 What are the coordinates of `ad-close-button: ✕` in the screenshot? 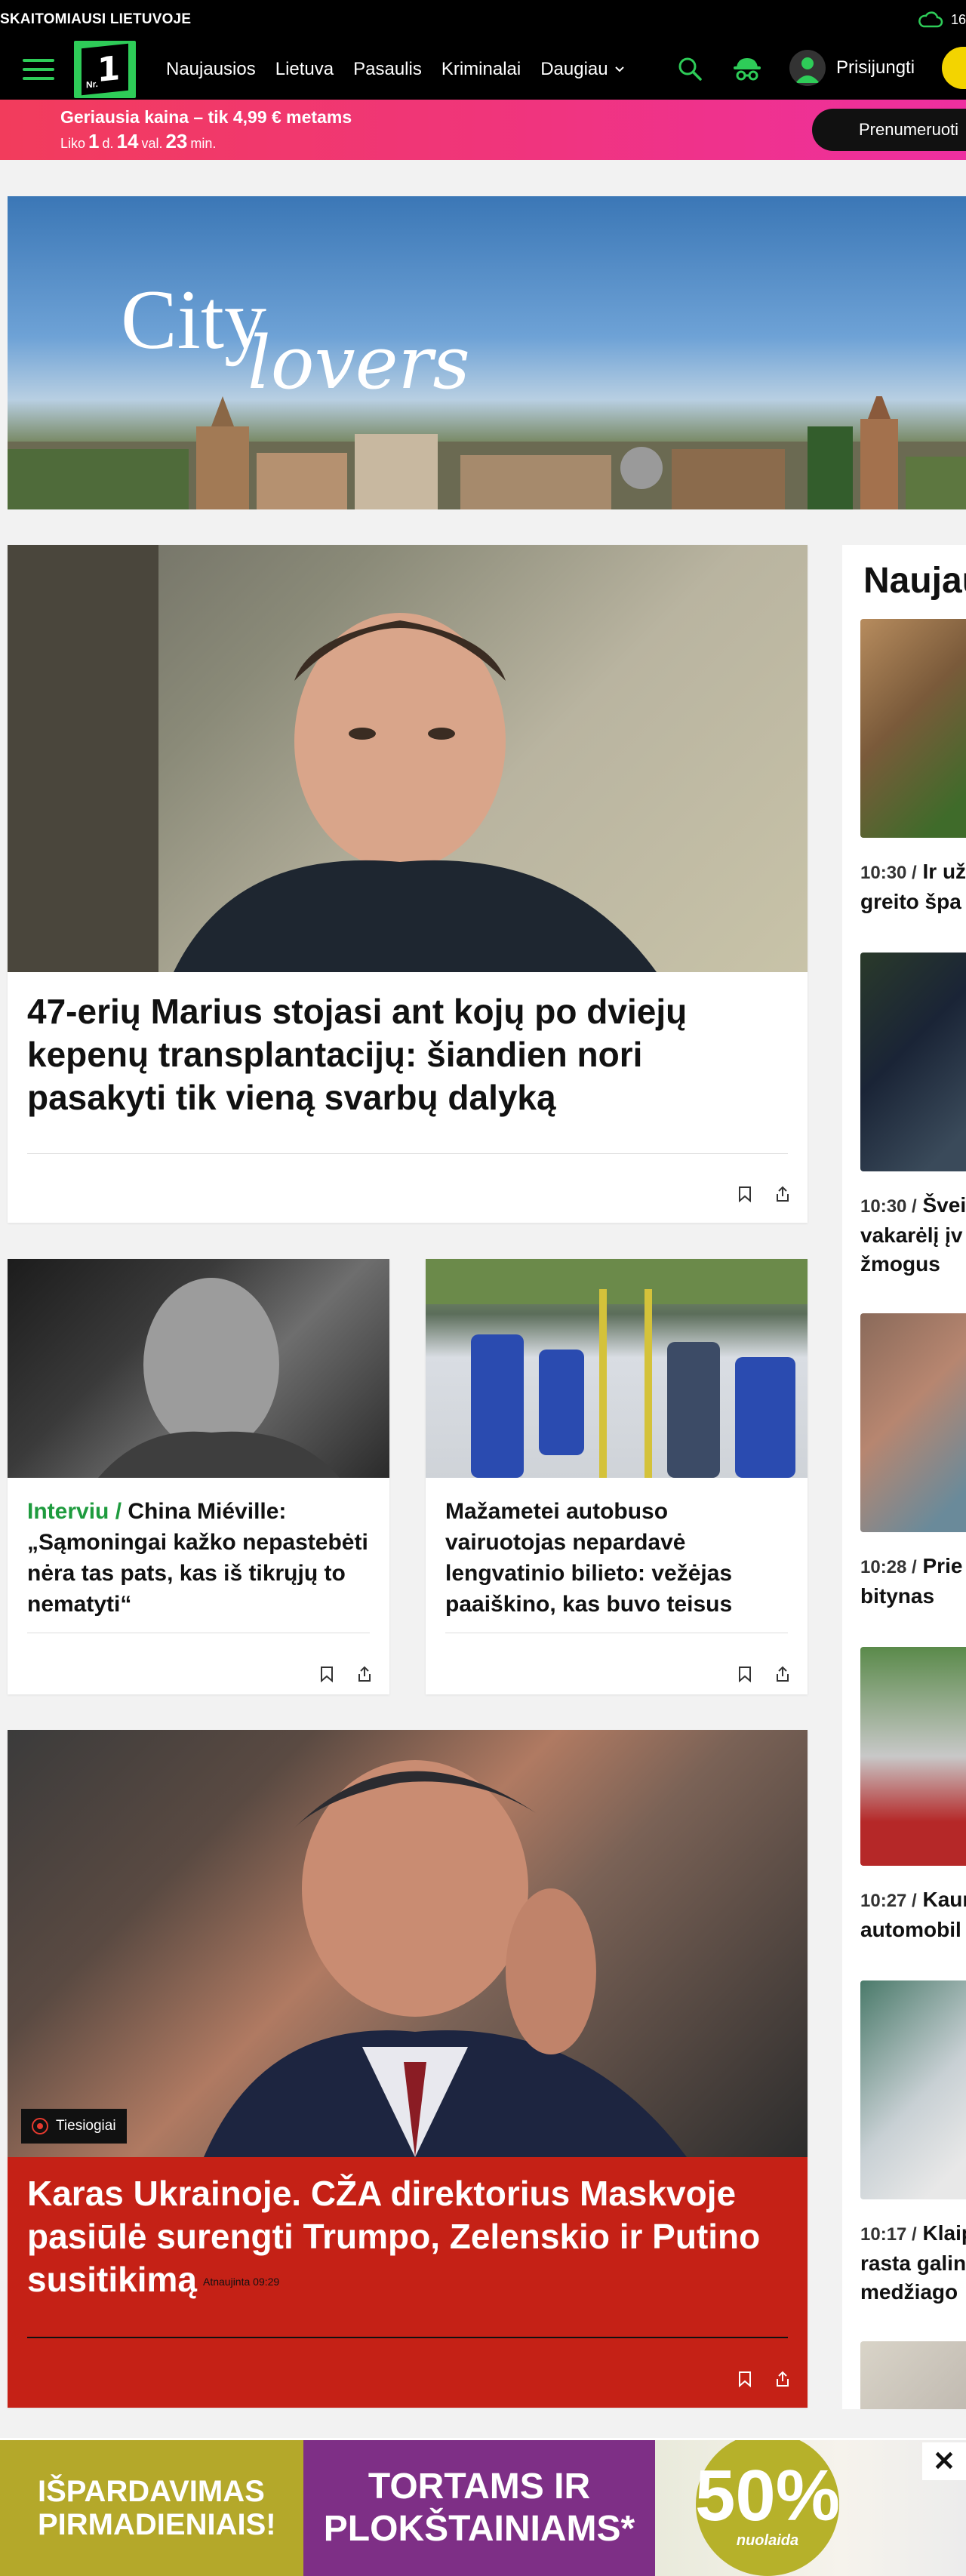 It's located at (944, 2461).